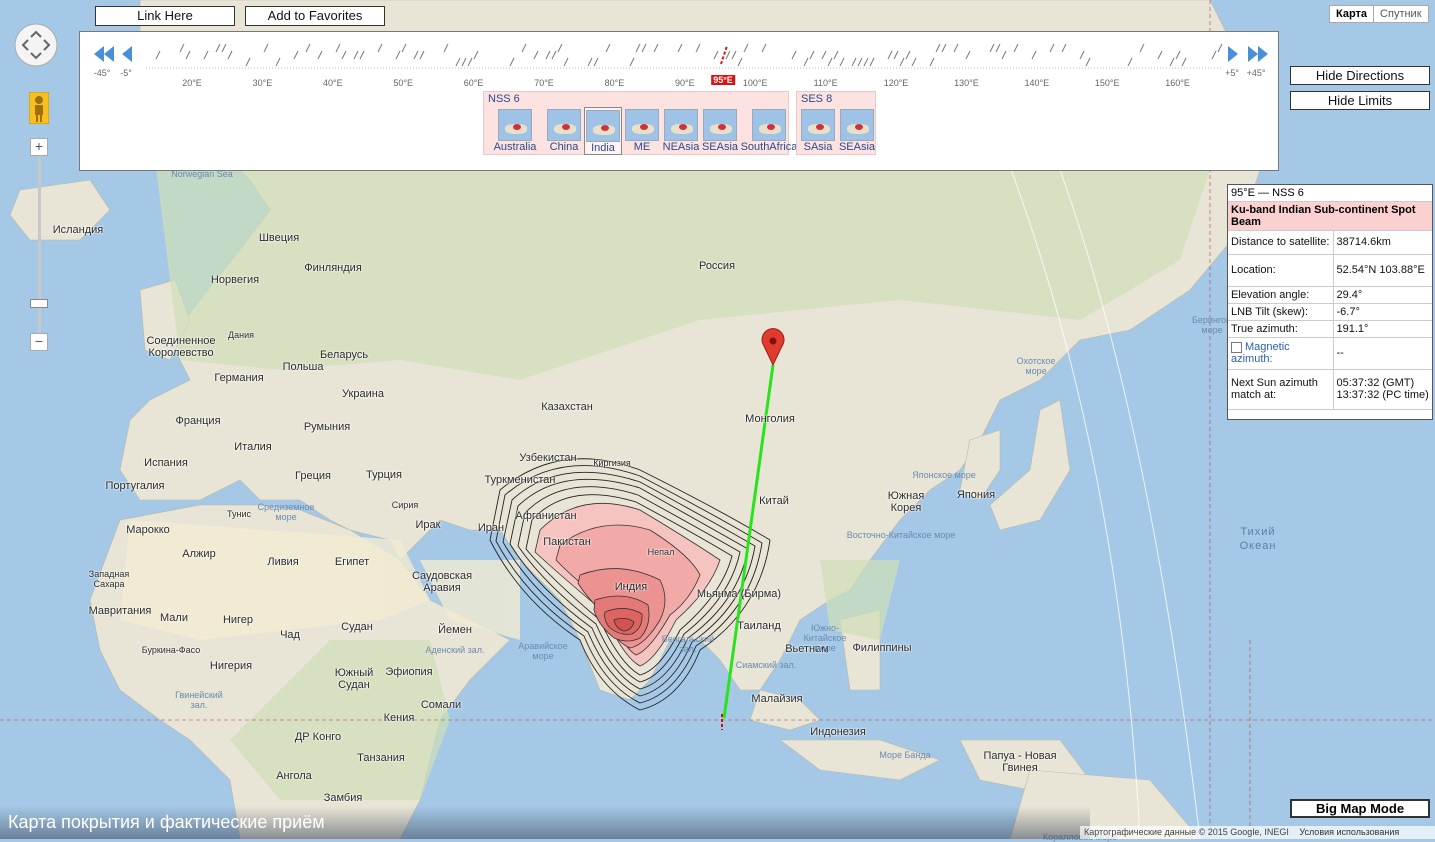  I want to click on beam-name: Ku-band Indian Sub-continent Spot Beam, so click(1330, 216).